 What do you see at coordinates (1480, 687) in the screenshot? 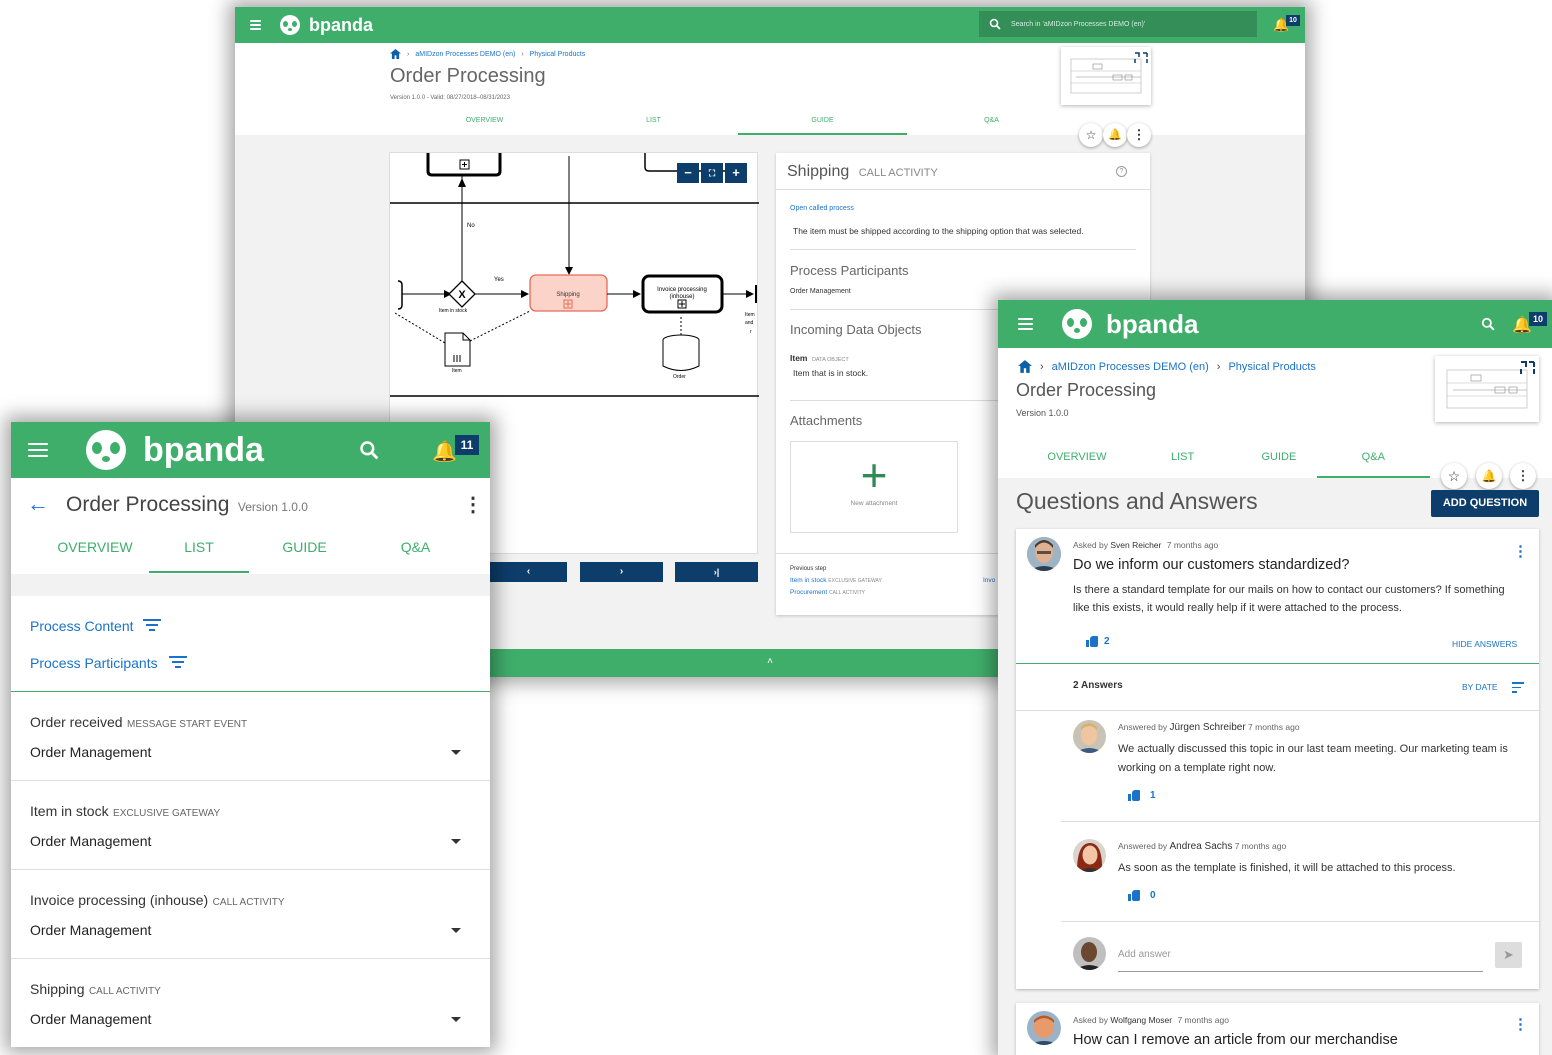
I see `sort-by-date-button: BY DATE` at bounding box center [1480, 687].